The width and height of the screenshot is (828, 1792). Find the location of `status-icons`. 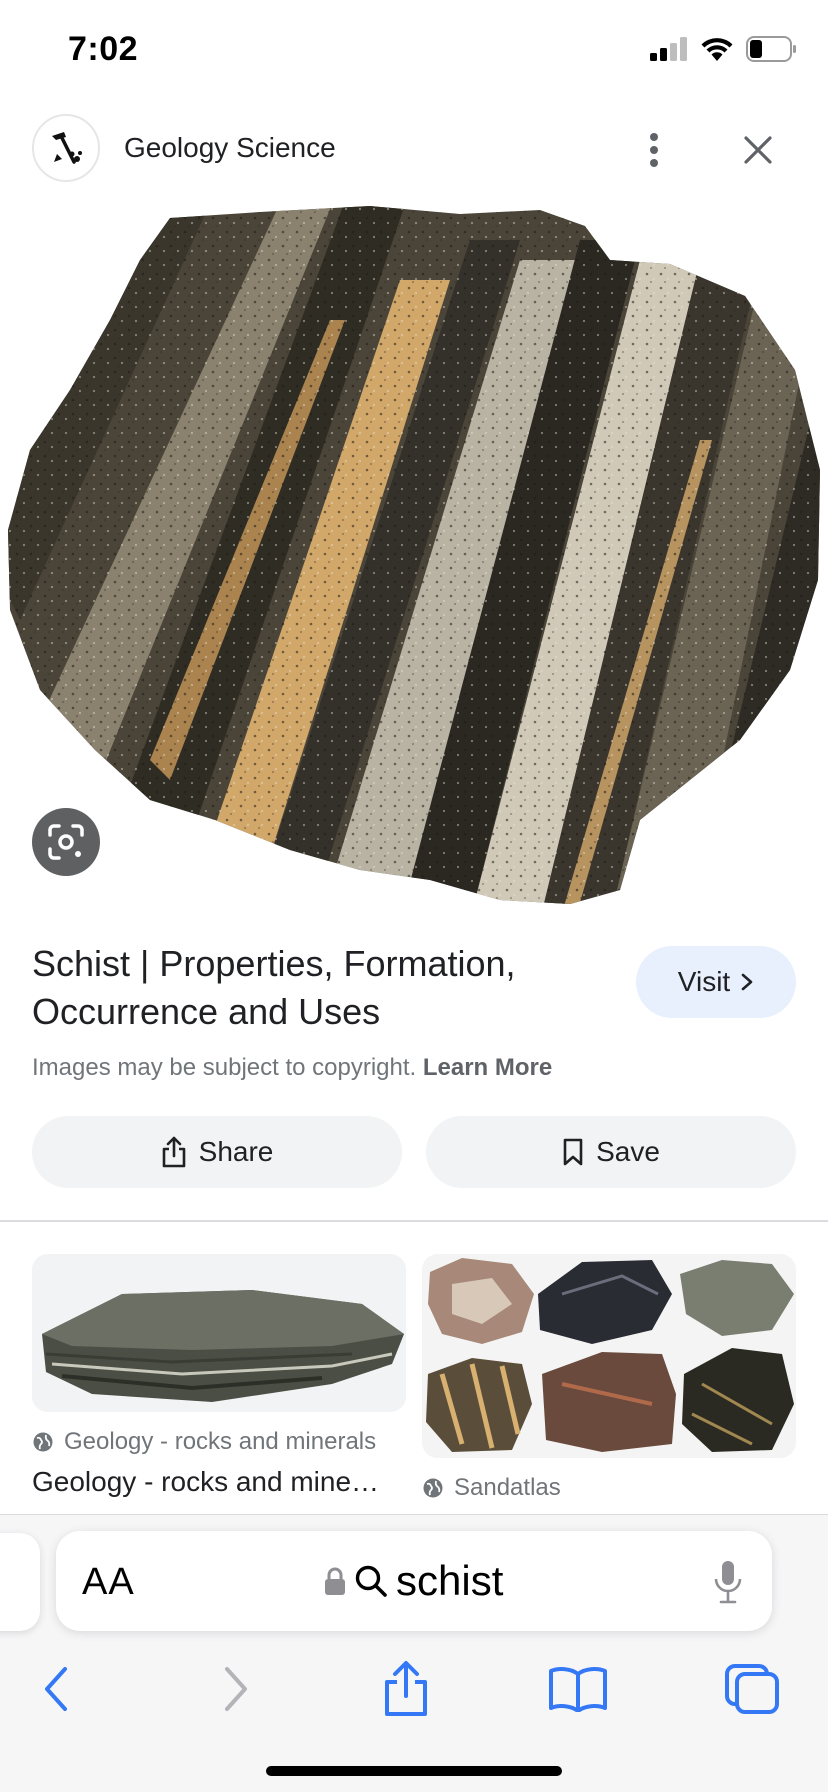

status-icons is located at coordinates (724, 49).